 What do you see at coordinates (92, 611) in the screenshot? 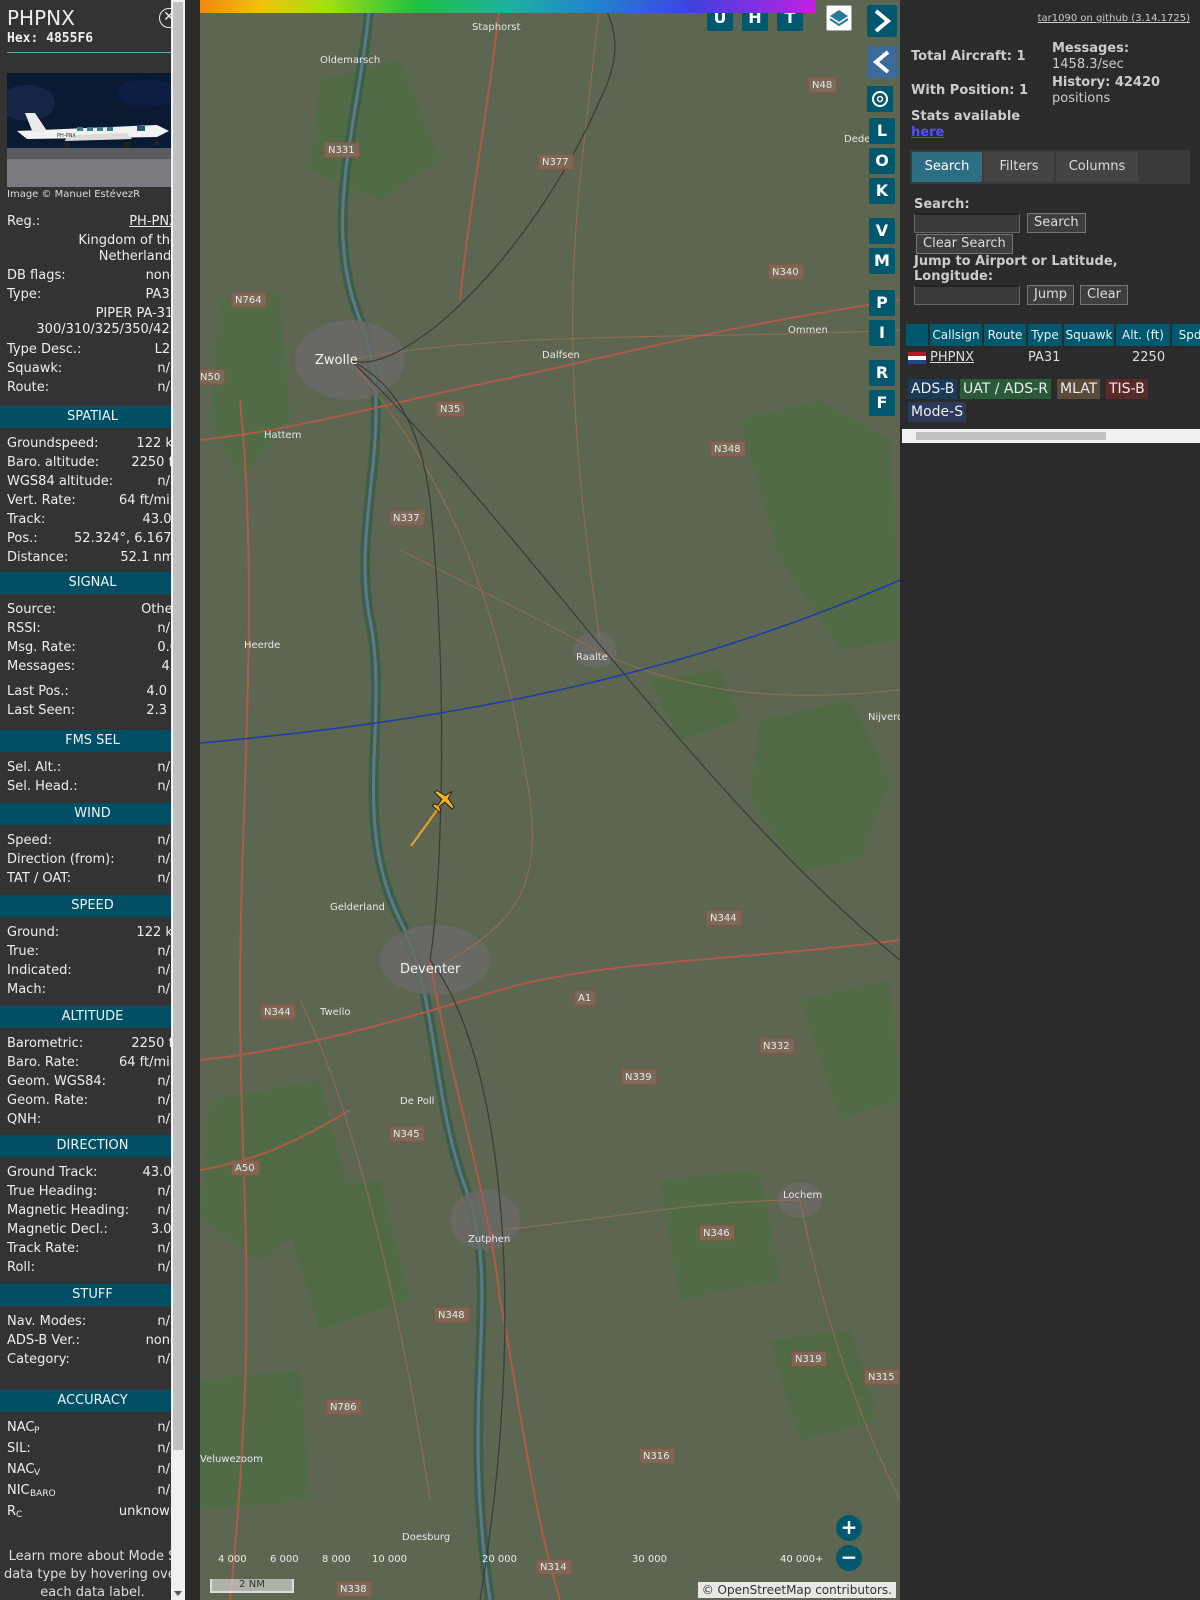
I see `info-row-signal: Source: Other` at bounding box center [92, 611].